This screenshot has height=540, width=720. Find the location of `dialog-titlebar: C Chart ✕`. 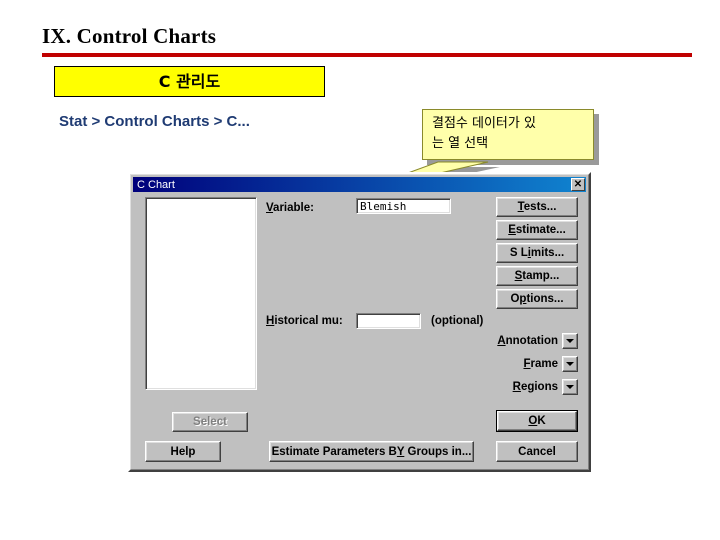

dialog-titlebar: C Chart ✕ is located at coordinates (359, 184).